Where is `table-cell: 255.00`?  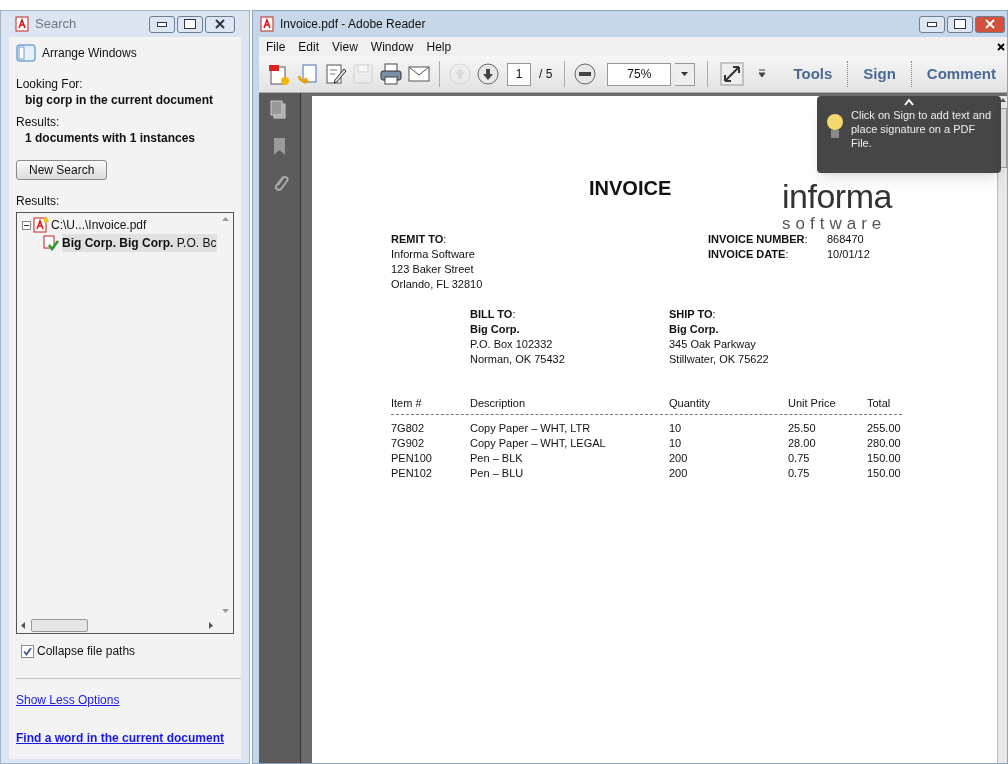 table-cell: 255.00 is located at coordinates (884, 428).